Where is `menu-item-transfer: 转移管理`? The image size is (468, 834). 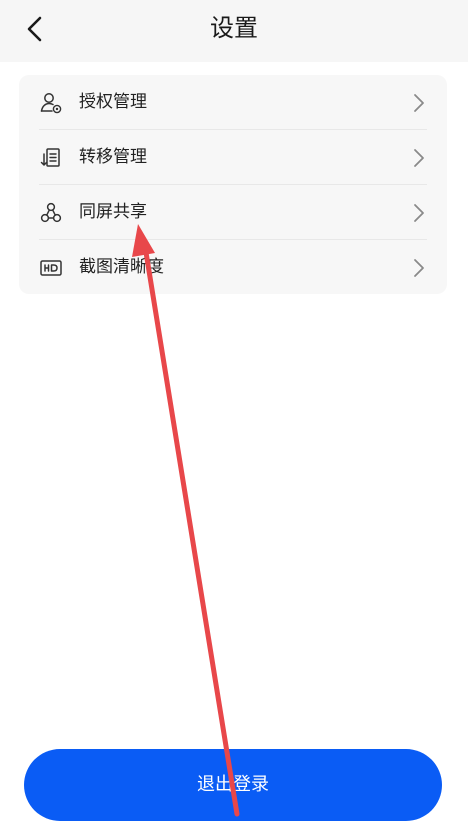
menu-item-transfer: 转移管理 is located at coordinates (233, 157).